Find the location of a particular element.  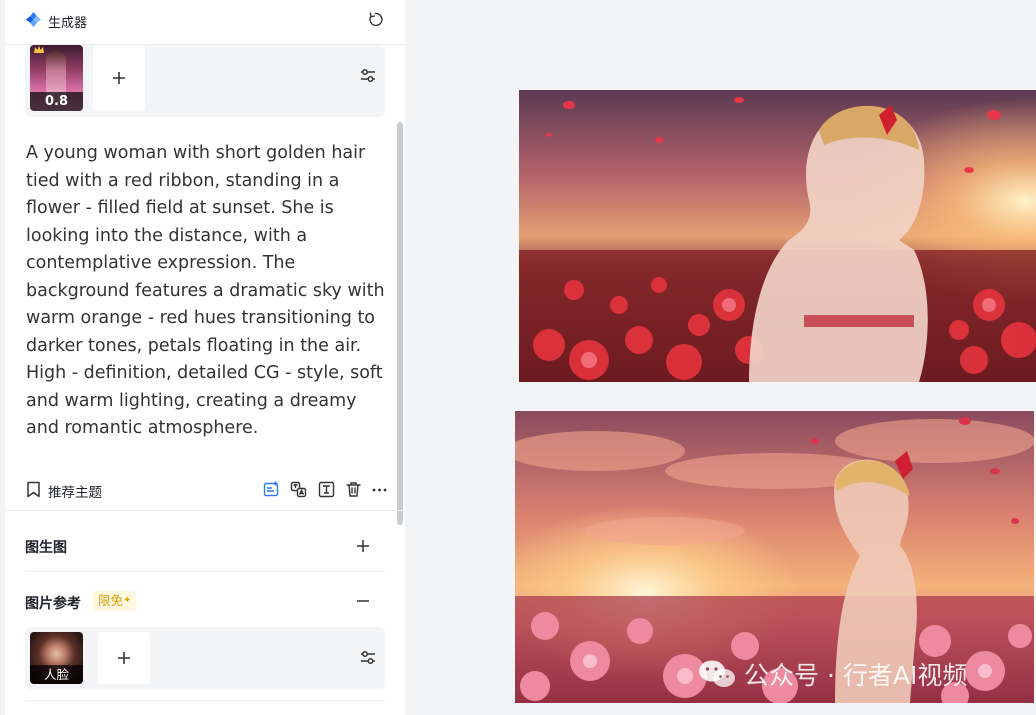

add-face-button is located at coordinates (124, 658).